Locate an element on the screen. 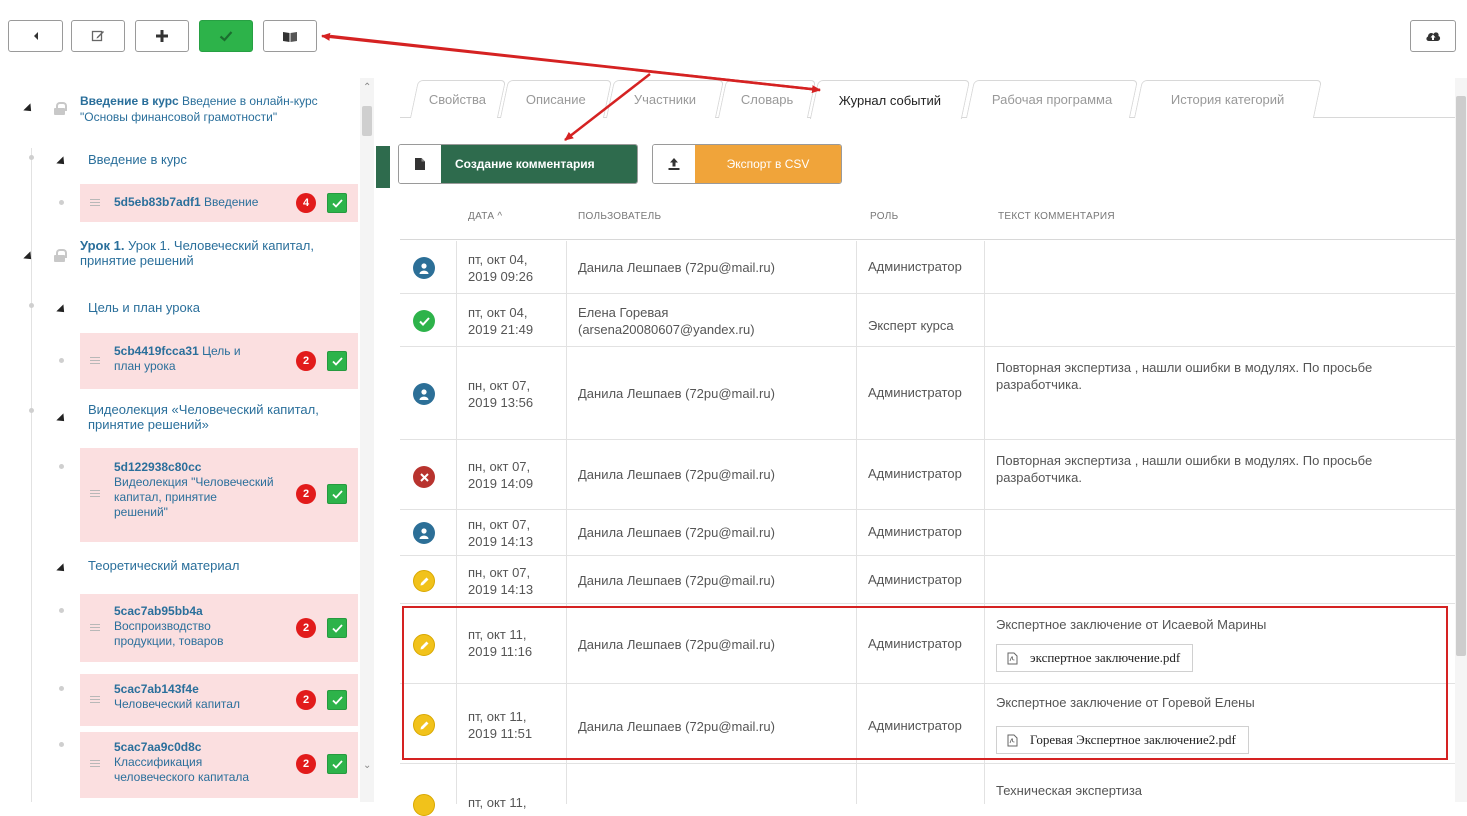 Image resolution: width=1467 pixels, height=816 pixels. tree-node-section: Теоретический материал is located at coordinates (163, 565).